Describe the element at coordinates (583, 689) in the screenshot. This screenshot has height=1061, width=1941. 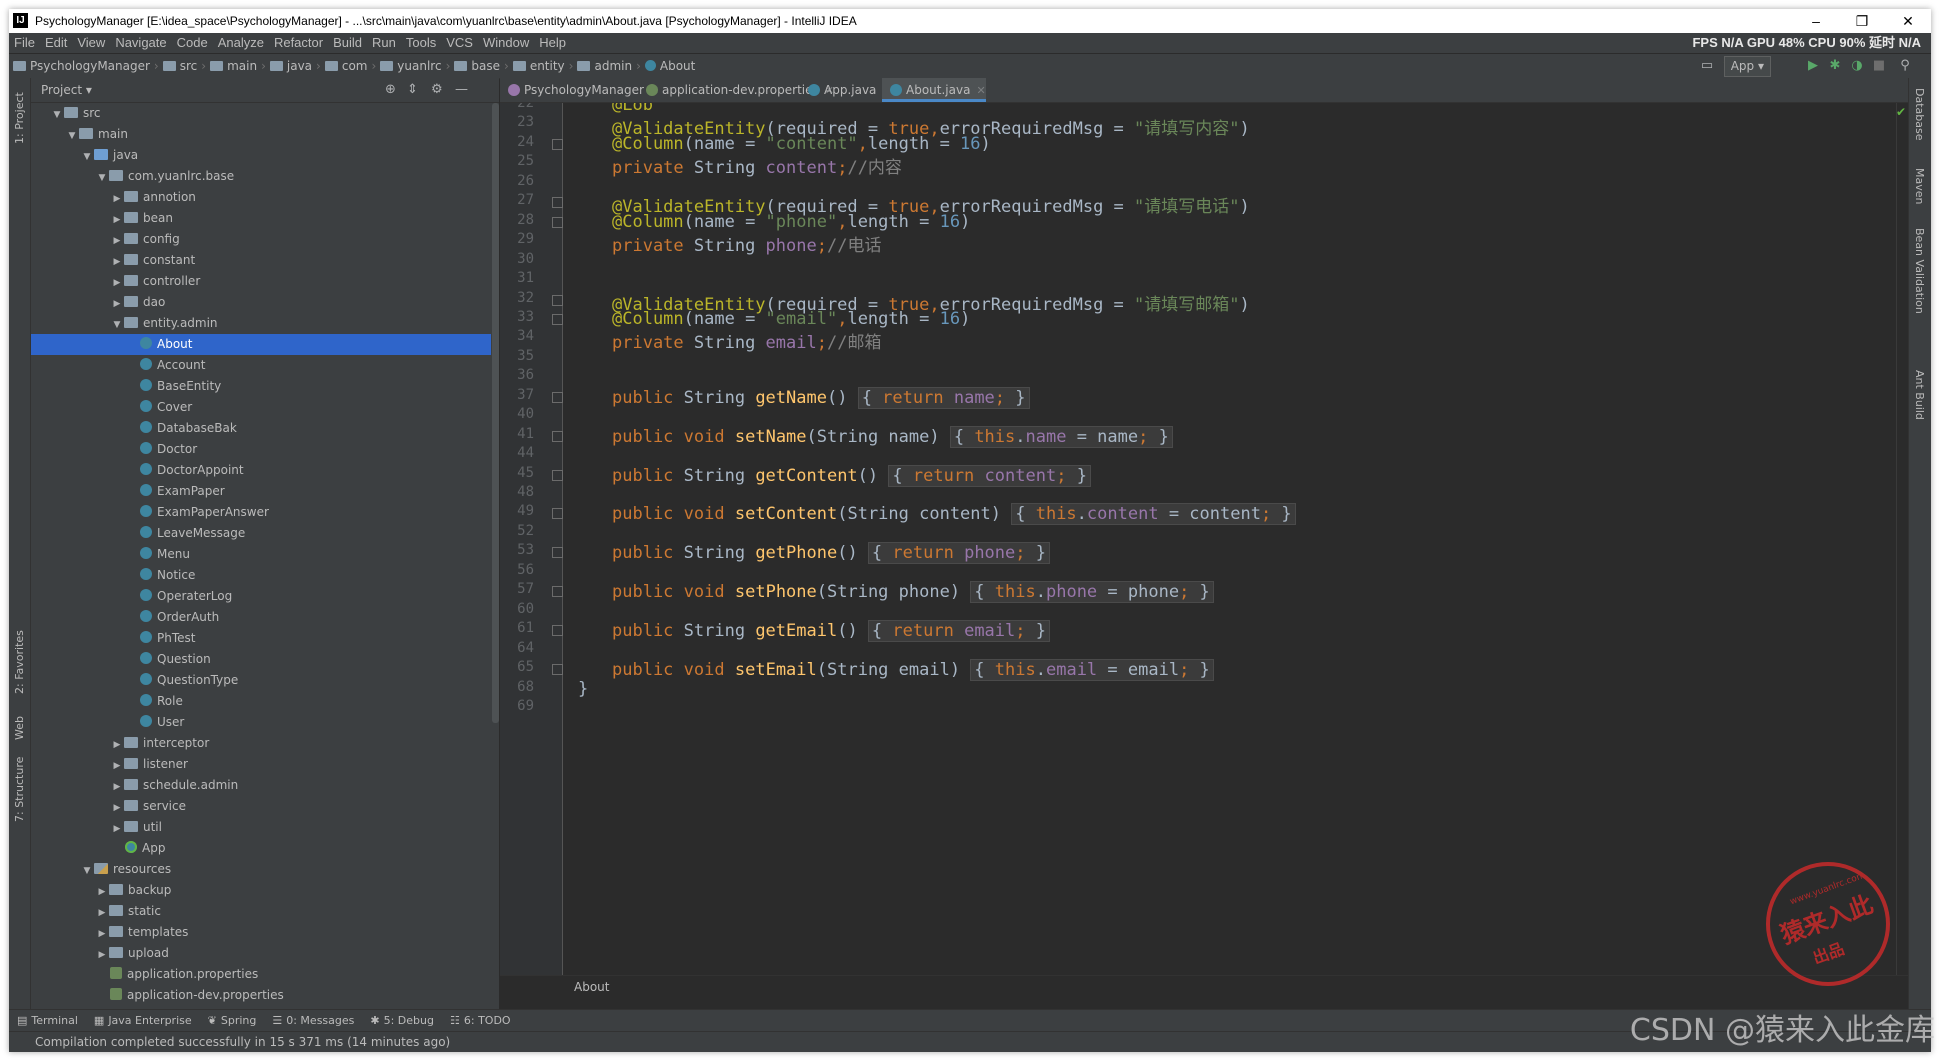
I see `code-line: }` at that location.